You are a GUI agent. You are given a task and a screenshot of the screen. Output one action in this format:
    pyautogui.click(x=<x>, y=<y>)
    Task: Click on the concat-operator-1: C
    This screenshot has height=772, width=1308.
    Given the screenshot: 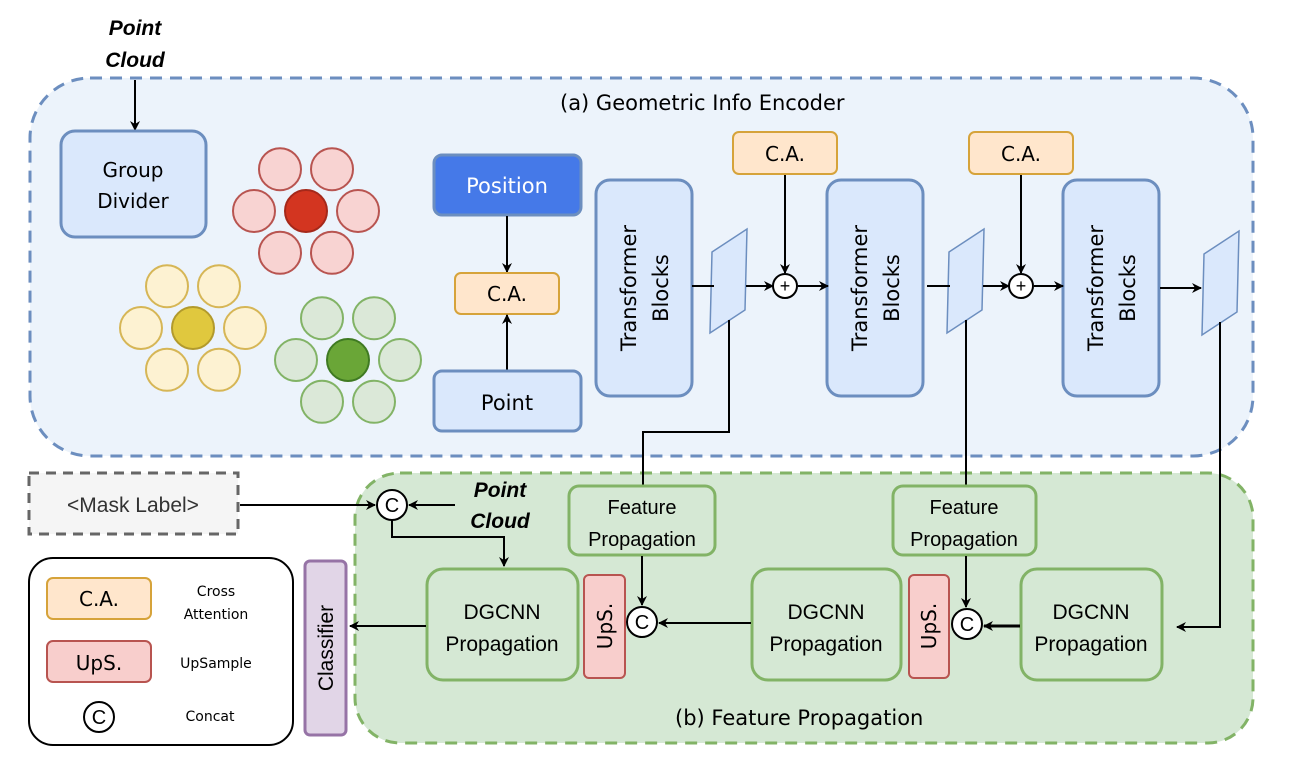 What is the action you would take?
    pyautogui.click(x=642, y=622)
    